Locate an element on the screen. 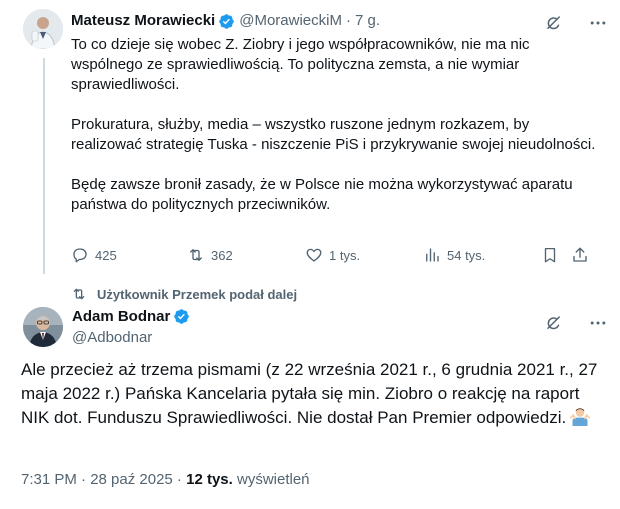 Image resolution: width=620 pixels, height=509 pixels. tweet-action-bar: 425 362 1 tys. 54 tys. is located at coordinates (331, 258).